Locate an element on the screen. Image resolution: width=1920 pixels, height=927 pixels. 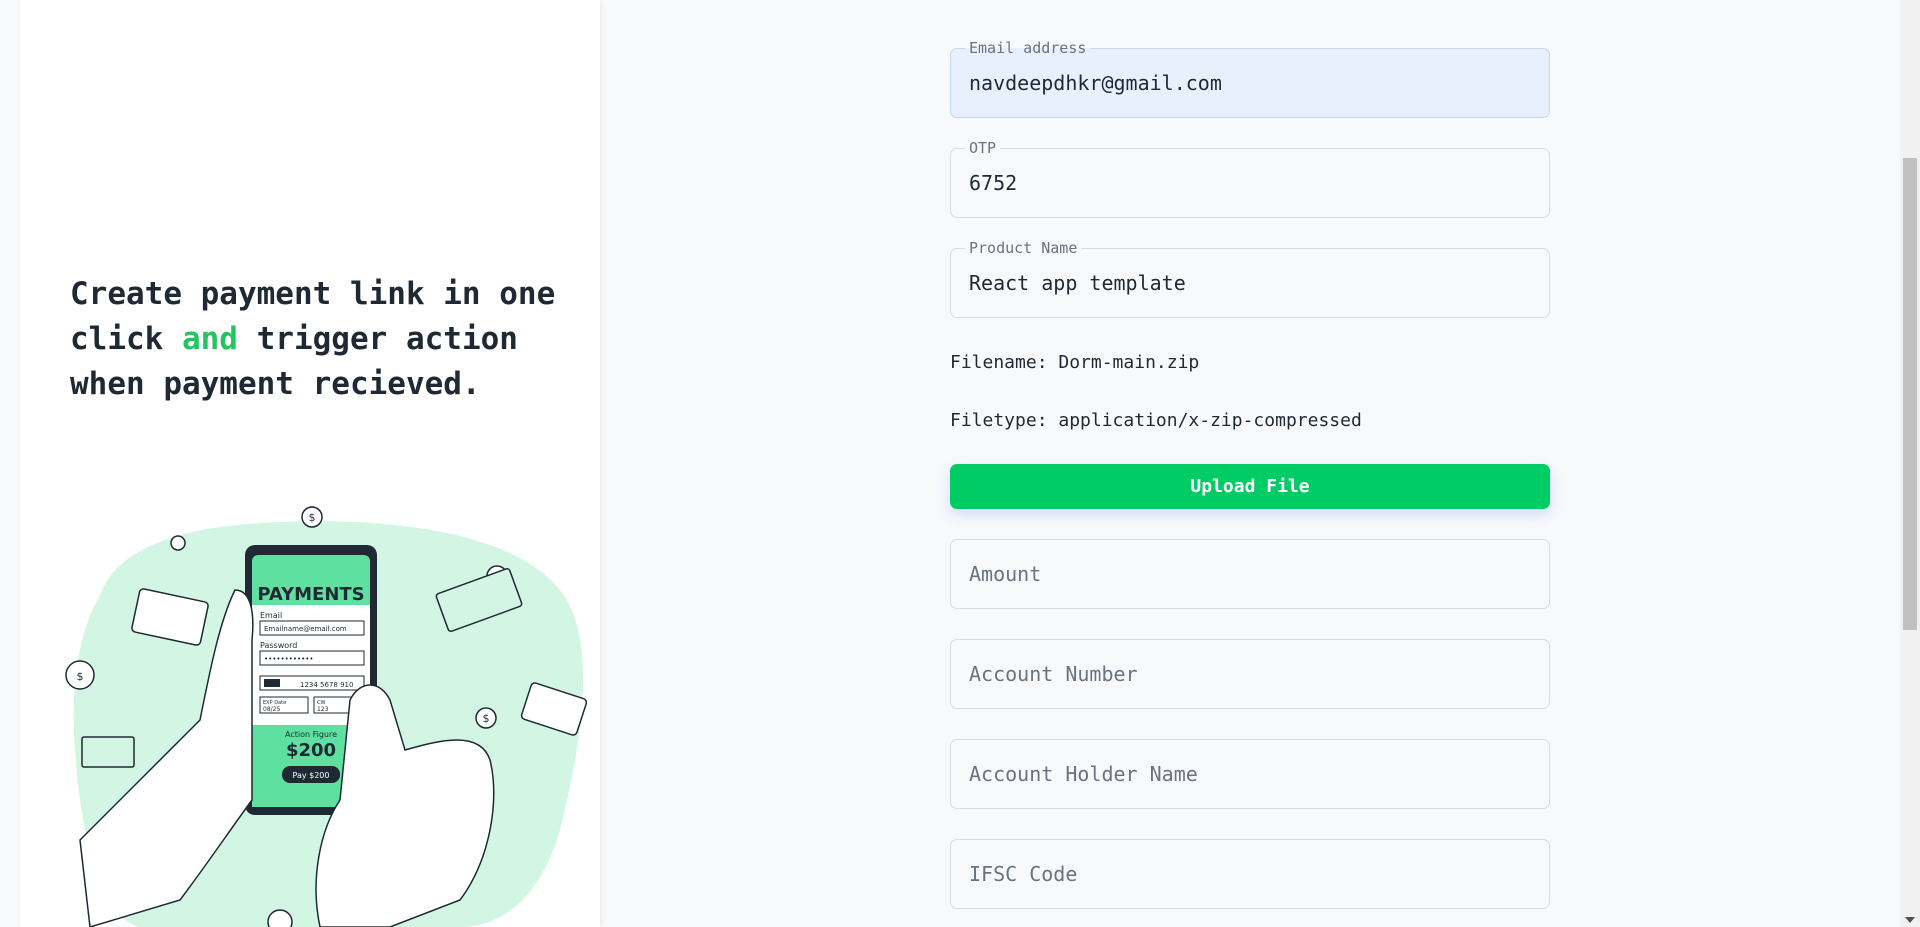
ifsc-field-wrapper is located at coordinates (1250, 874).